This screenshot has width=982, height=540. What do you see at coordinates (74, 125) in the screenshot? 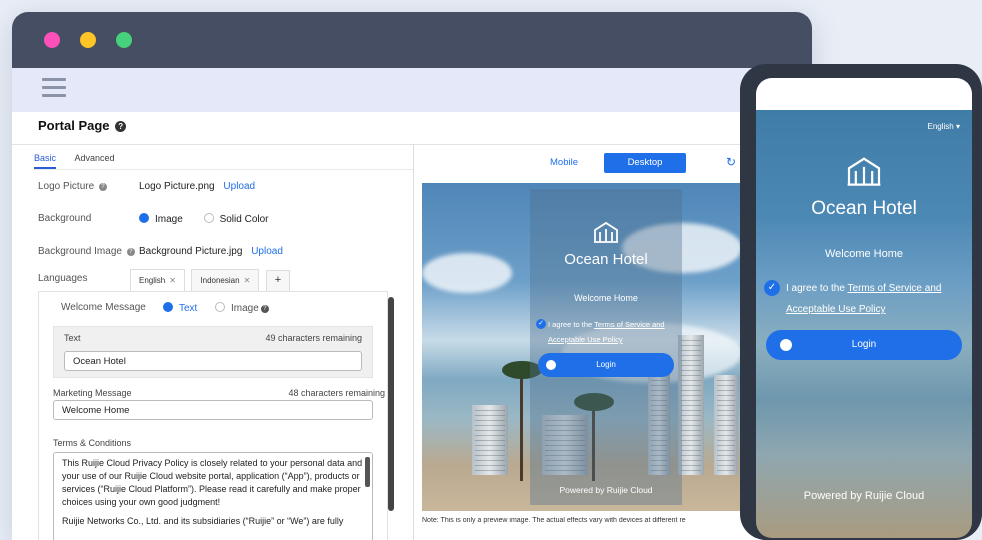
I see `page-title-text: Portal Page` at bounding box center [74, 125].